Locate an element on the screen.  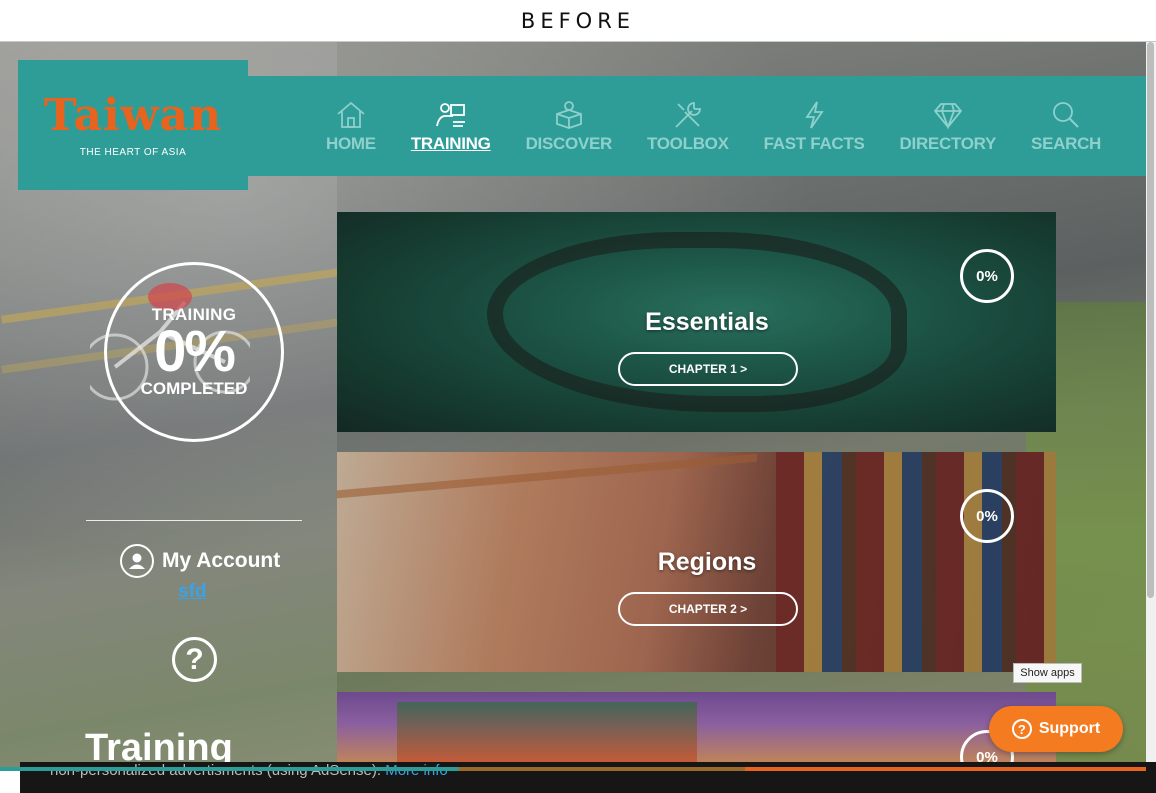
nav-label: DIRECTORY is located at coordinates (948, 143).